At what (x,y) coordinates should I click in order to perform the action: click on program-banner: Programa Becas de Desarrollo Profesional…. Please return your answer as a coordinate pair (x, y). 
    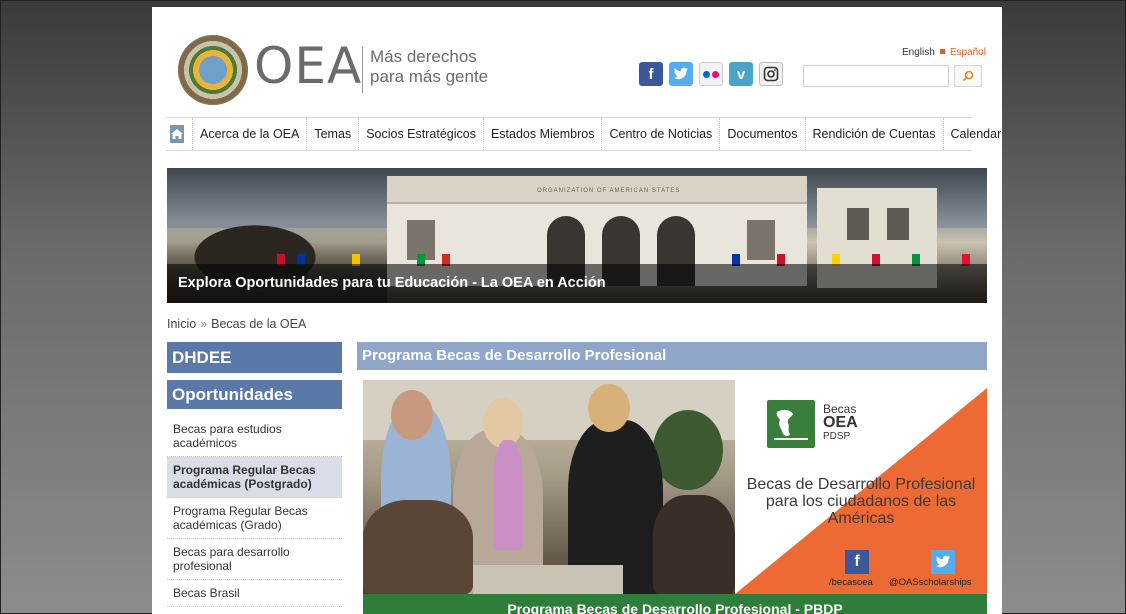
    Looking at the image, I should click on (675, 604).